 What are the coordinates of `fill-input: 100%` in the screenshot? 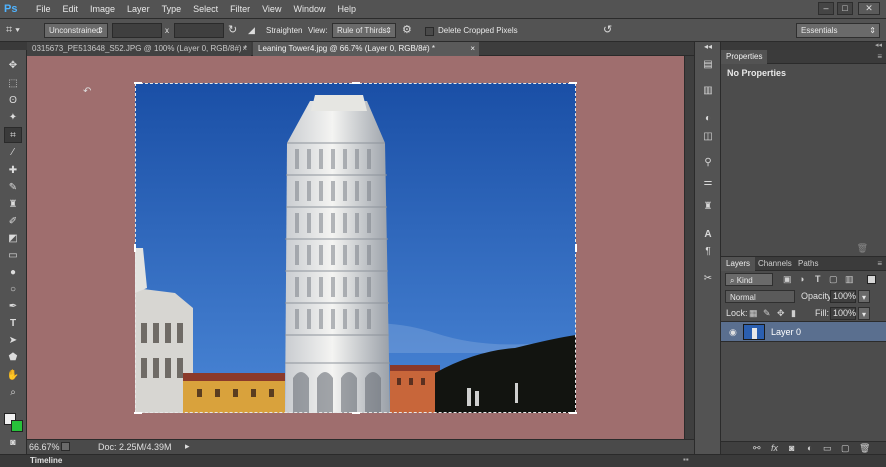 It's located at (843, 313).